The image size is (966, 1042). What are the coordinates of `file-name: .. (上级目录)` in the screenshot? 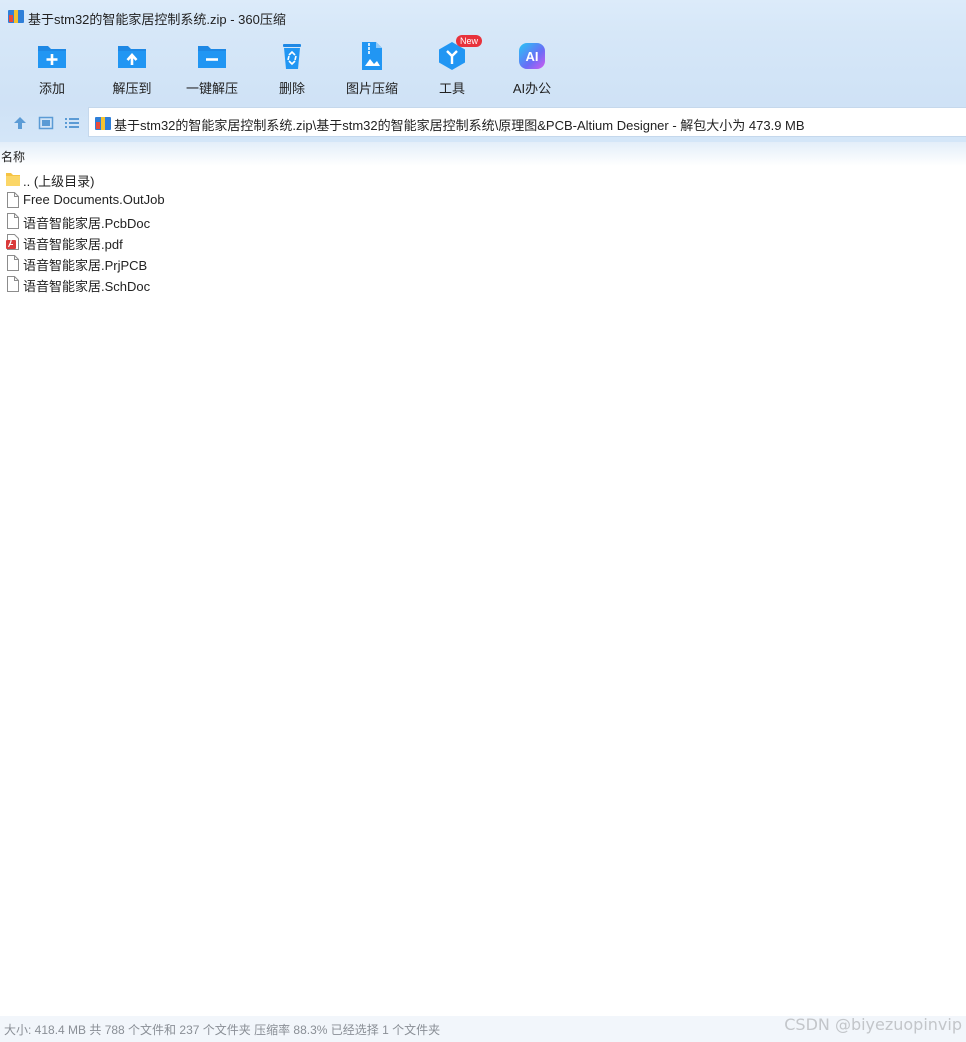 It's located at (59, 181).